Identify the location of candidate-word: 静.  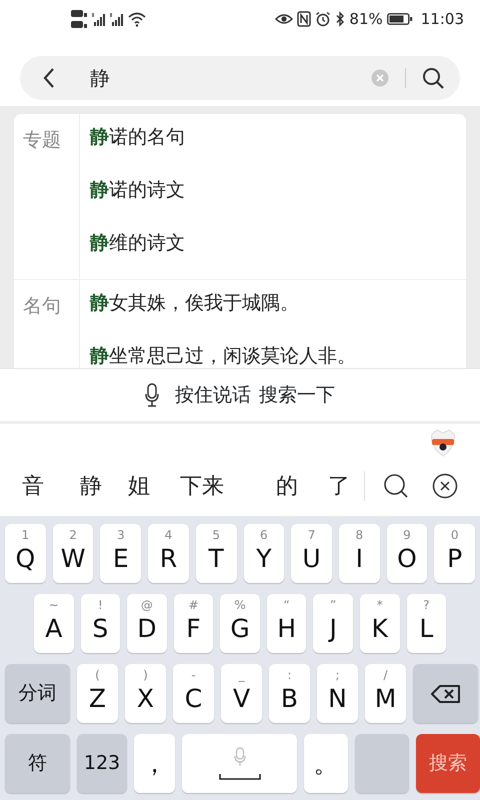
(91, 486).